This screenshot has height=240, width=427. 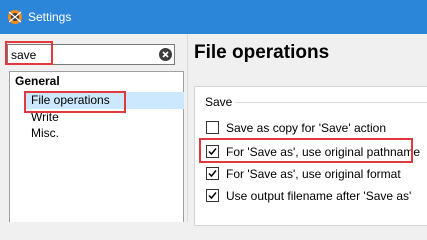 I want to click on tree-item-file-operations: File operations, so click(x=104, y=100).